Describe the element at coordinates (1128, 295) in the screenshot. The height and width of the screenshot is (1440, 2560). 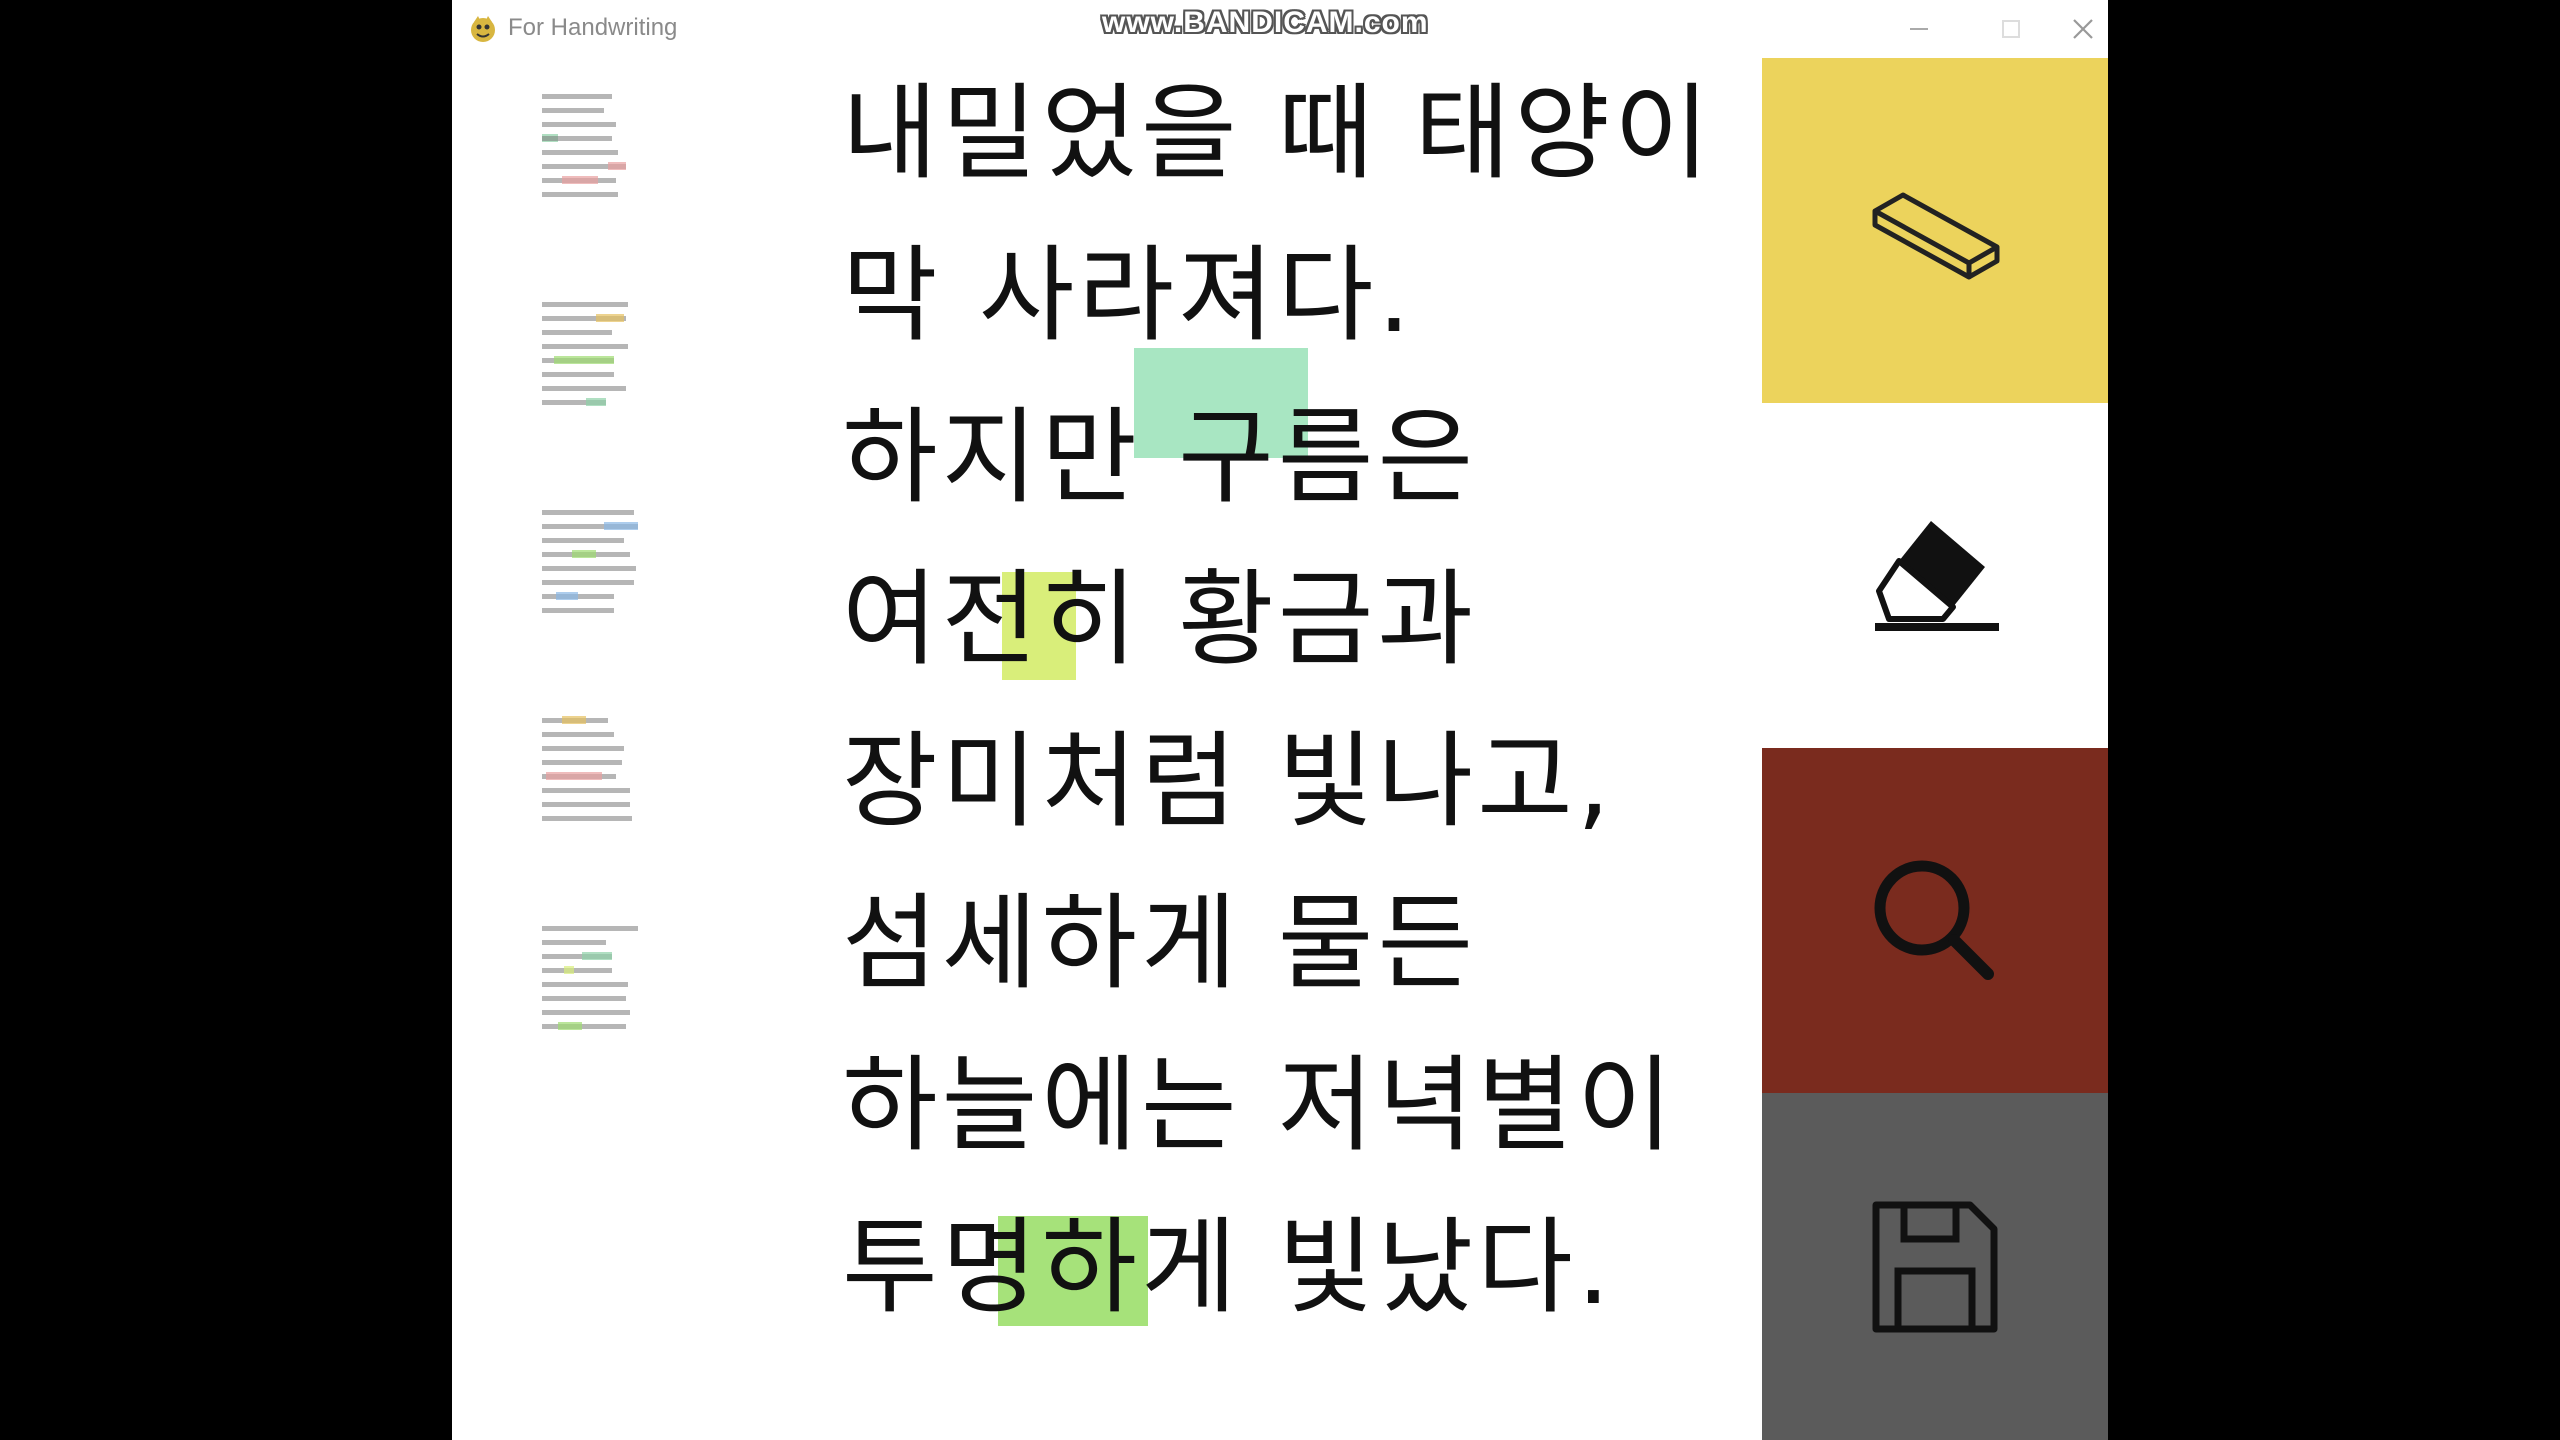
I see `text-line: 막 사라져다.` at that location.